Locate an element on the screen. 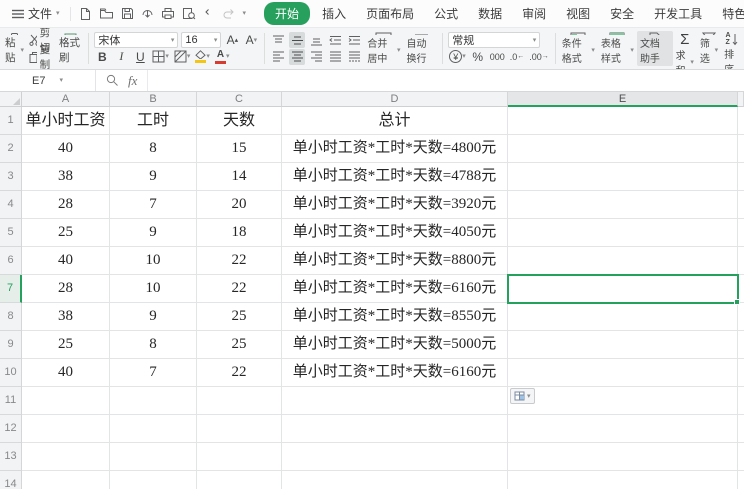 The width and height of the screenshot is (744, 489). cell-B4: 7 is located at coordinates (153, 205).